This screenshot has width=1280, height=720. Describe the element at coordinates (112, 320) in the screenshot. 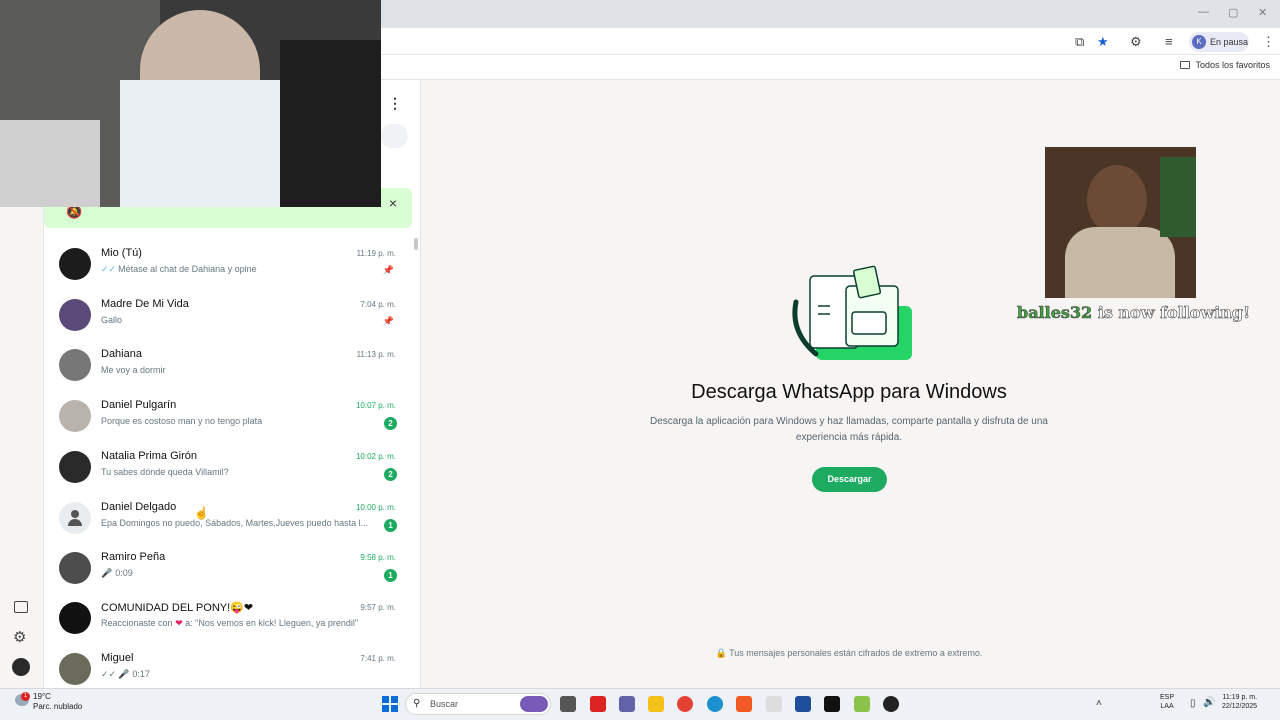

I see `chat-preview: Gallo` at that location.